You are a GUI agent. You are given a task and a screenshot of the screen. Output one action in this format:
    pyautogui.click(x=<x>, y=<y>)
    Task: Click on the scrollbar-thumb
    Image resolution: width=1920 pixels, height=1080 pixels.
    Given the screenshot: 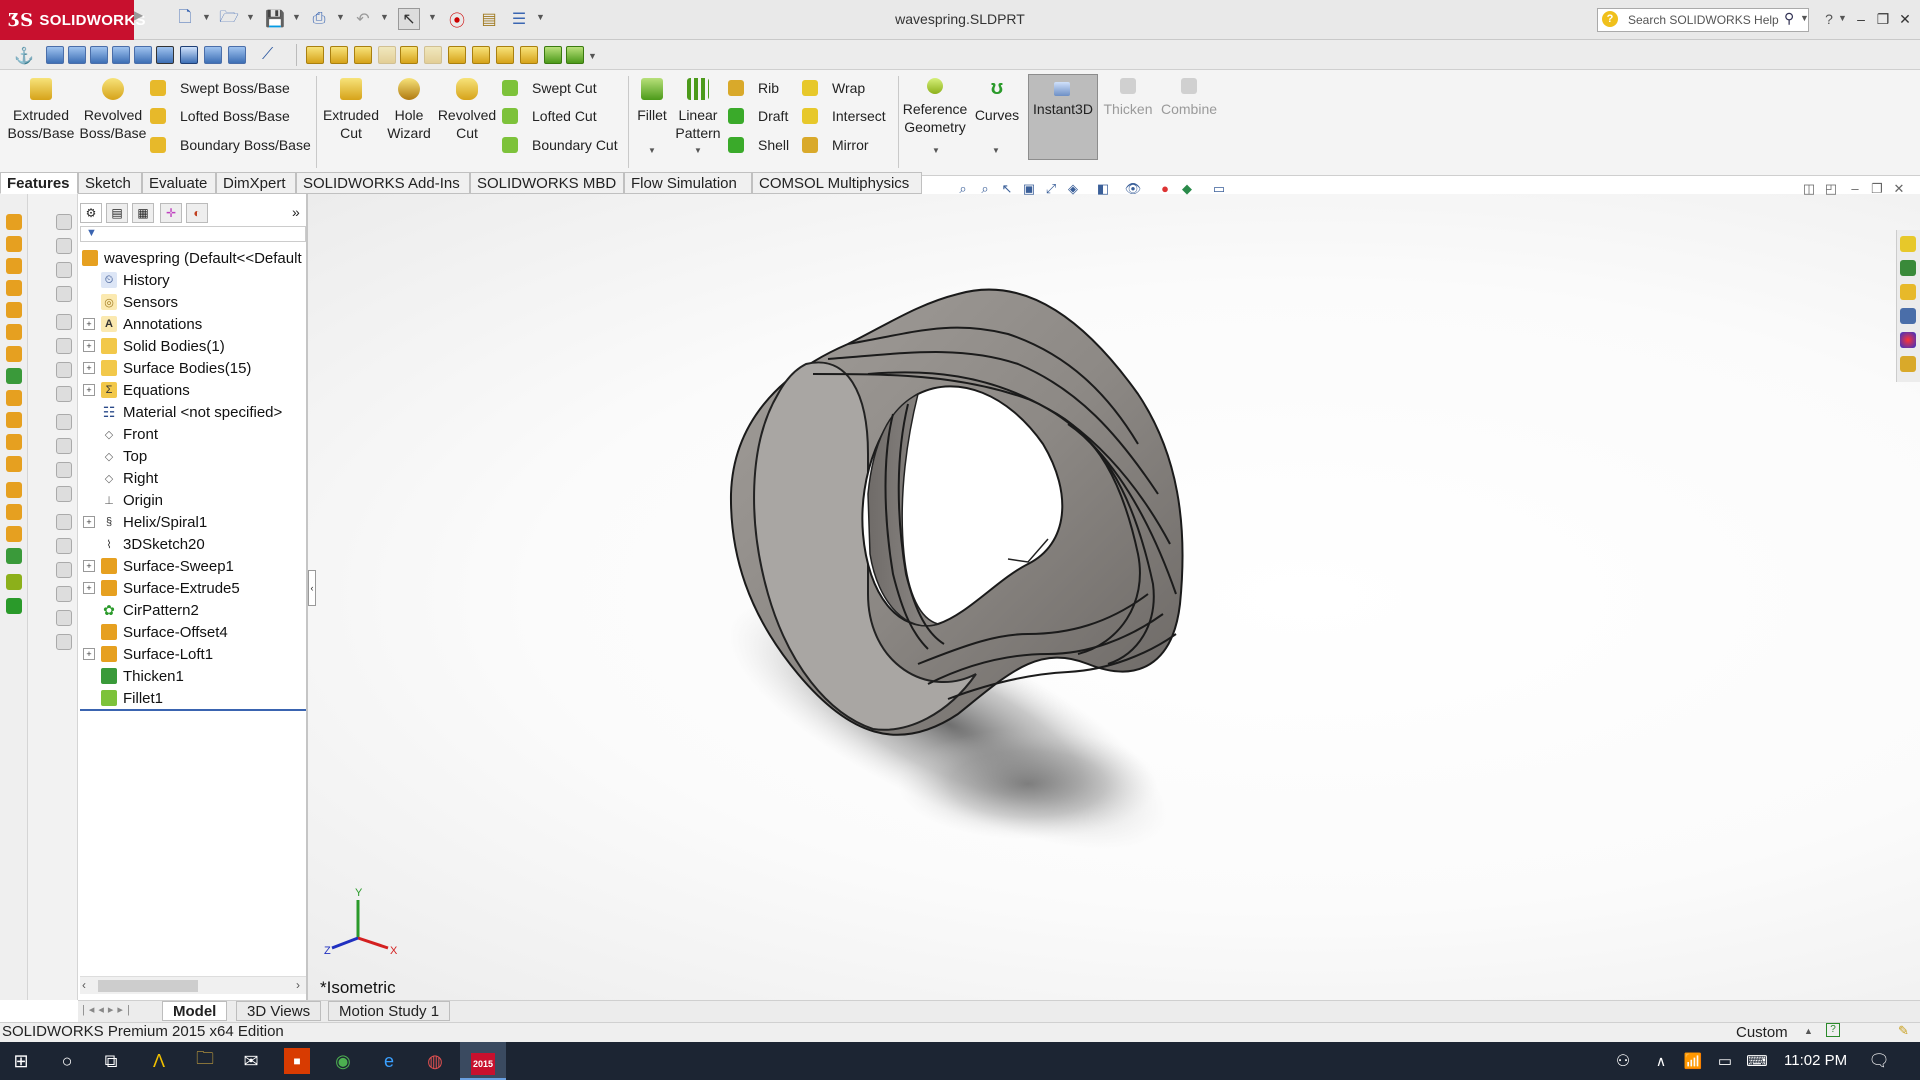 What is the action you would take?
    pyautogui.click(x=148, y=986)
    